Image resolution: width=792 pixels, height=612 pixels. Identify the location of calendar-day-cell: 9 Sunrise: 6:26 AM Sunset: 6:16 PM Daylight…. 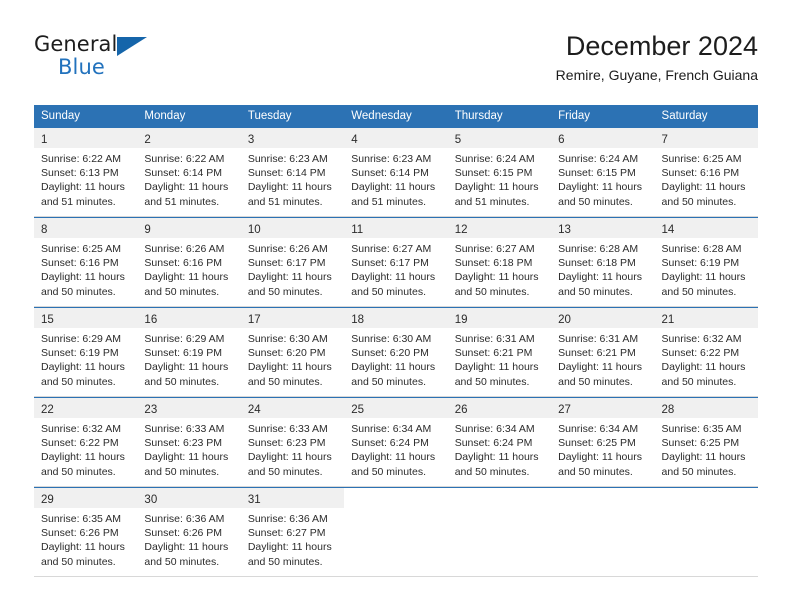
(189, 262).